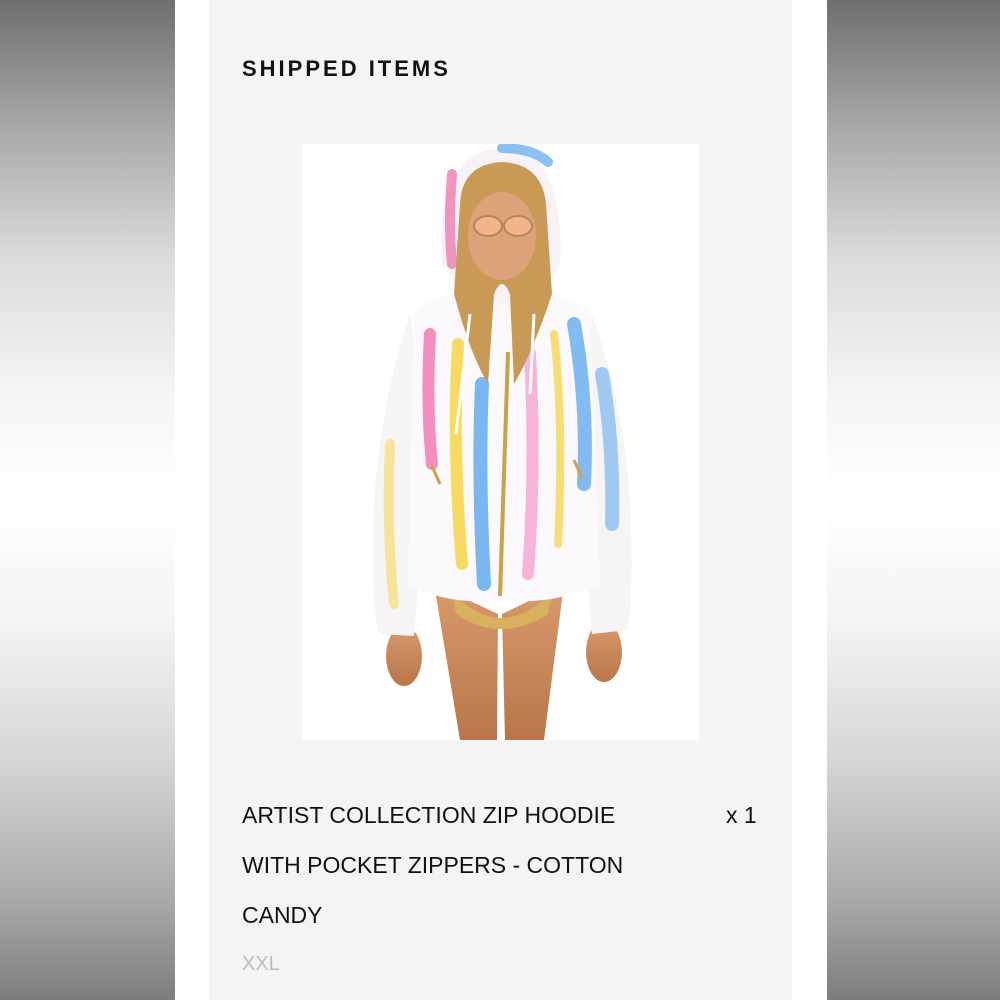  Describe the element at coordinates (741, 815) in the screenshot. I see `item-quantity: x 1` at that location.